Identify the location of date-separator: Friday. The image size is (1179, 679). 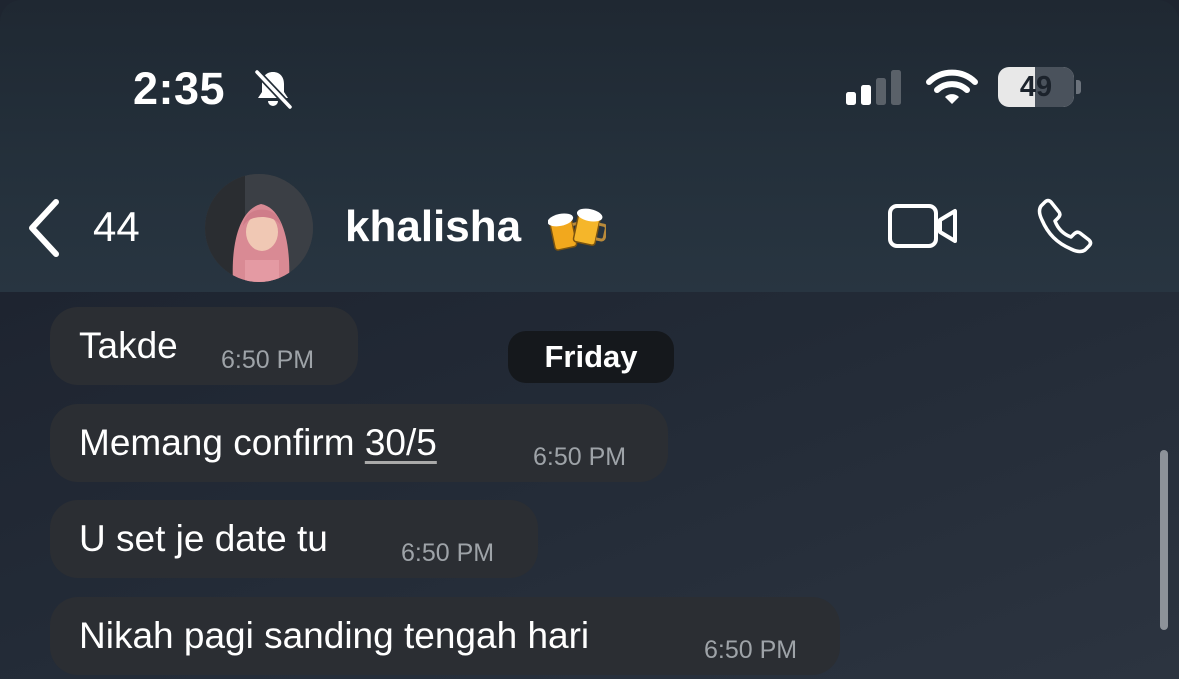
(591, 357).